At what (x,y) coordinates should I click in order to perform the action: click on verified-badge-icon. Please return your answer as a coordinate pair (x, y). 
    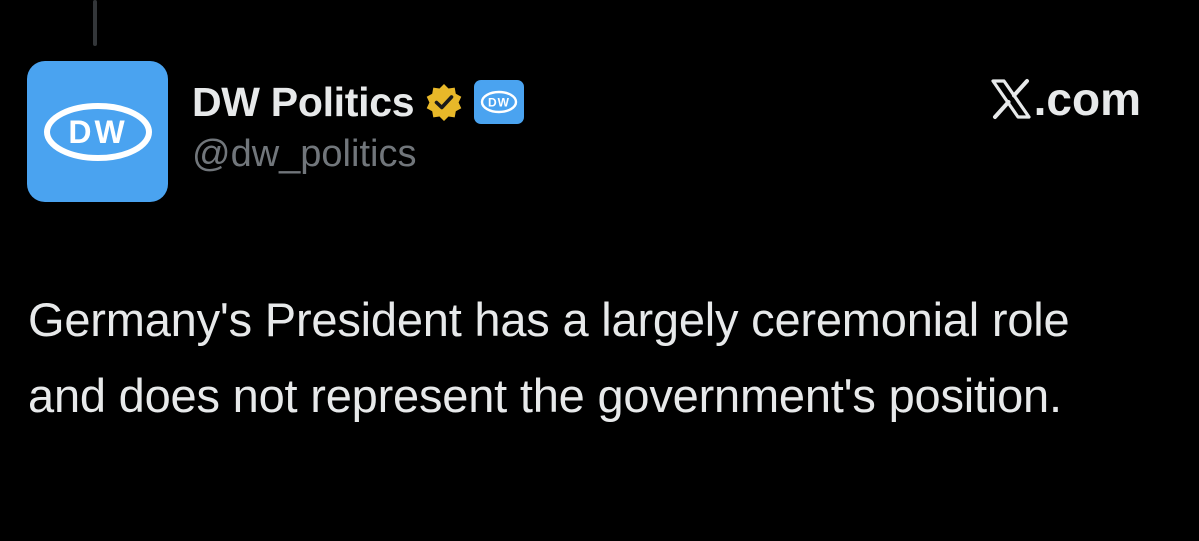
    Looking at the image, I should click on (444, 102).